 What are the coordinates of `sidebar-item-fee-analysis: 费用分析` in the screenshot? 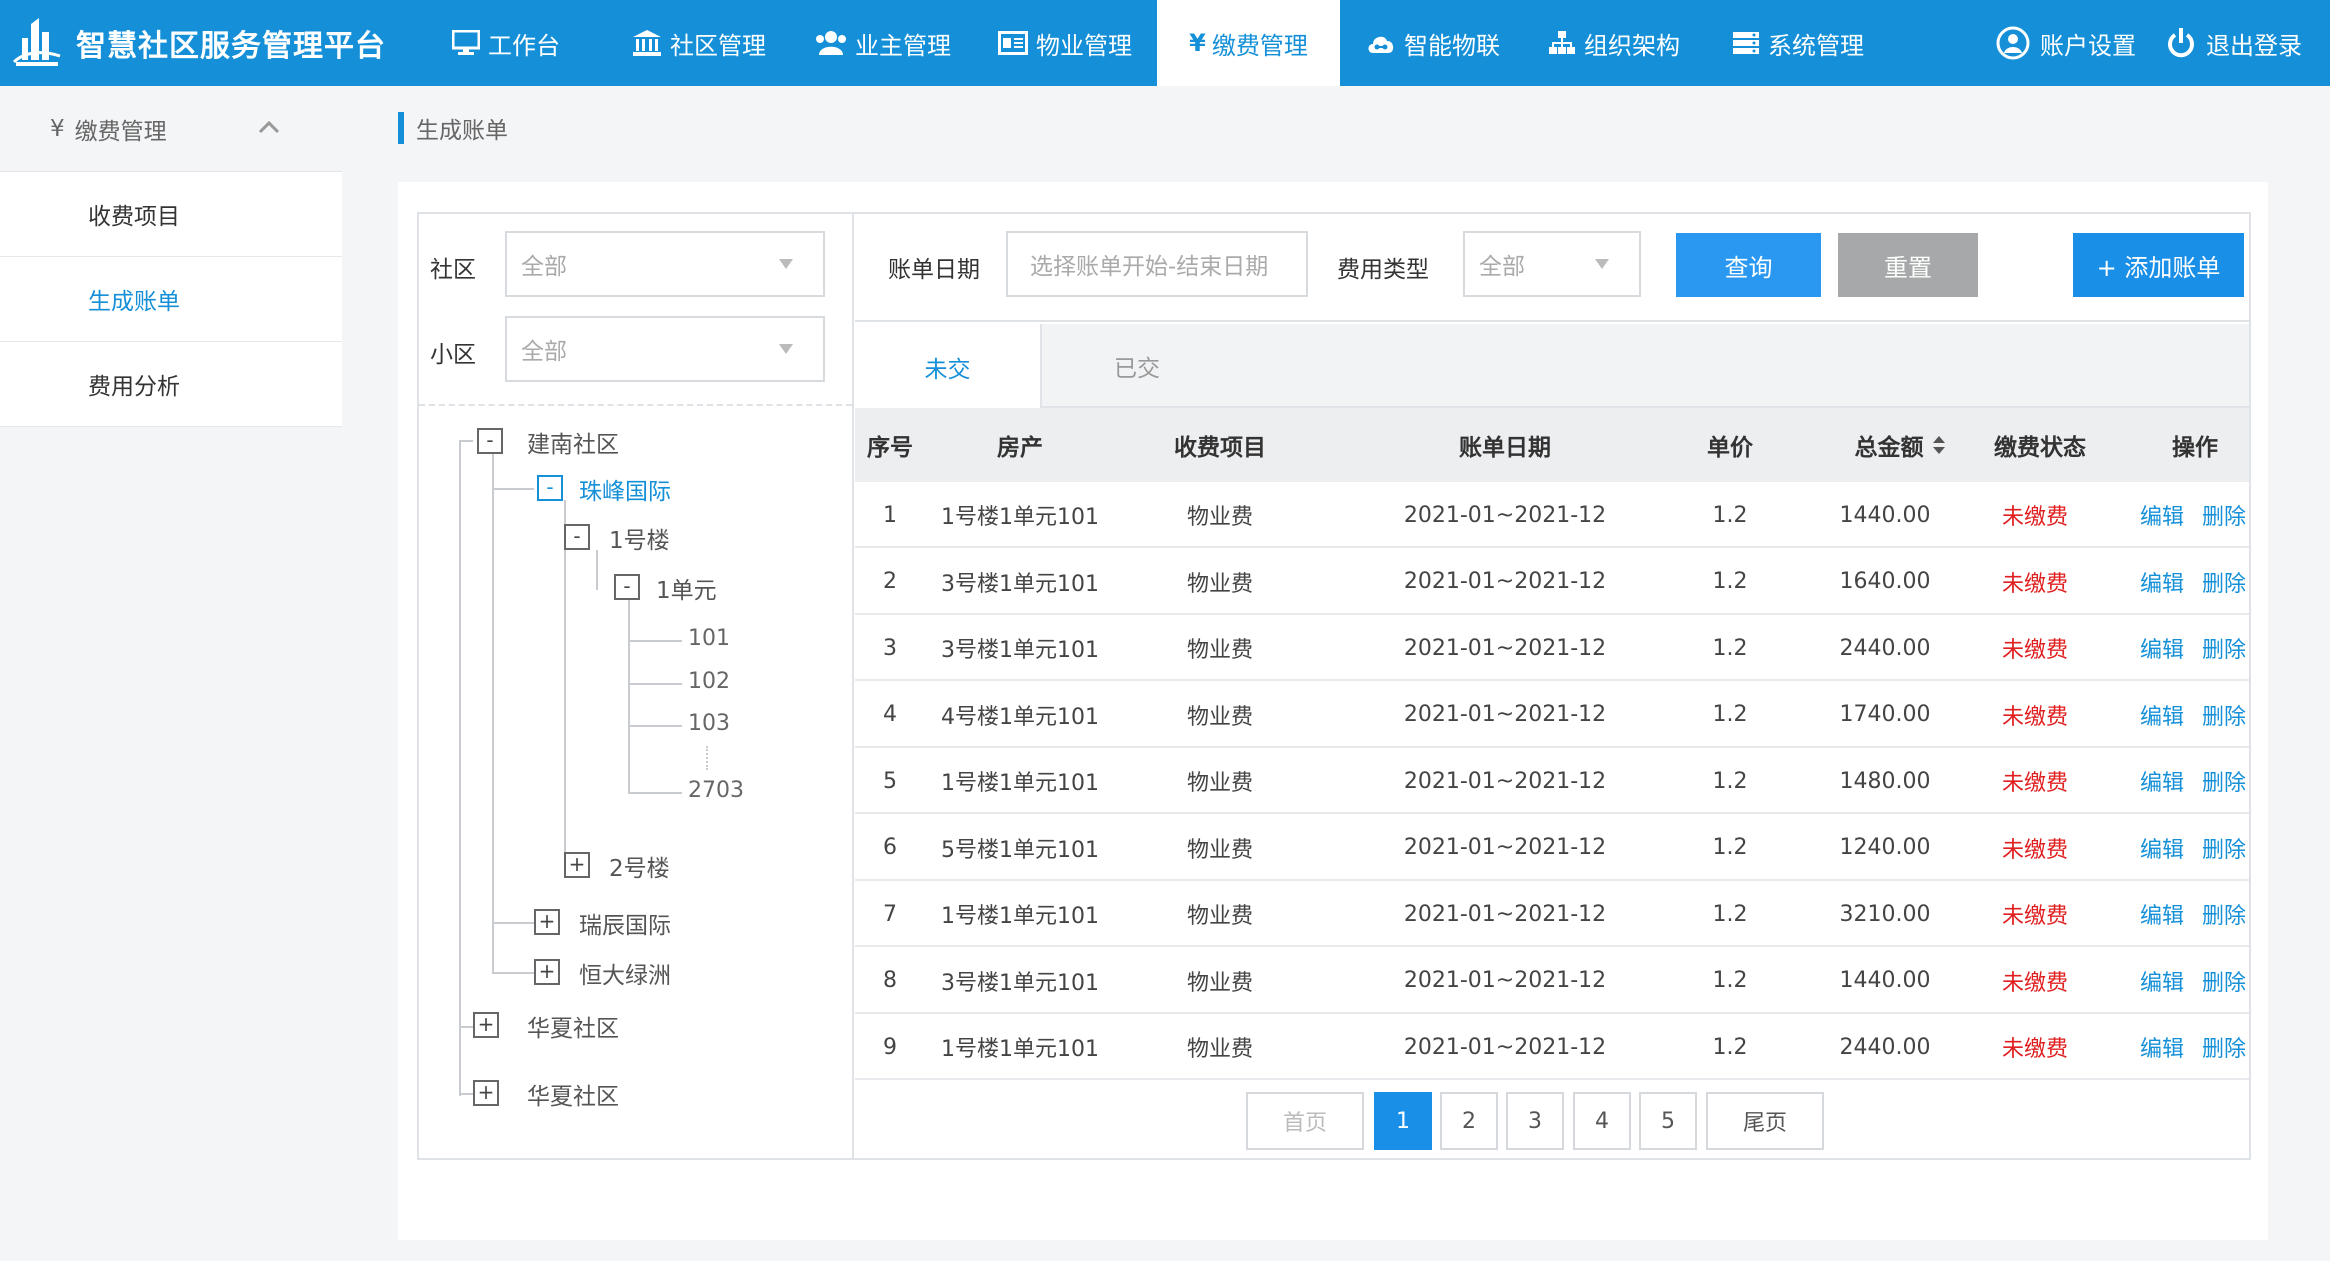 It's located at (171, 384).